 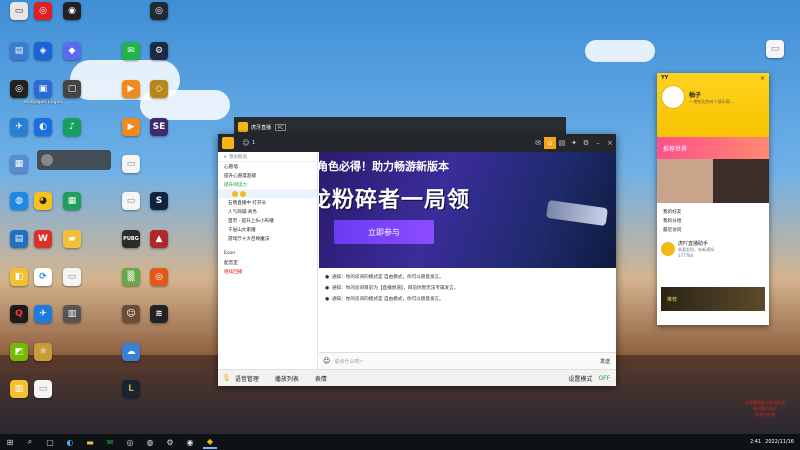 What do you see at coordinates (321, 378) in the screenshot?
I see `bottom-item: 表情` at bounding box center [321, 378].